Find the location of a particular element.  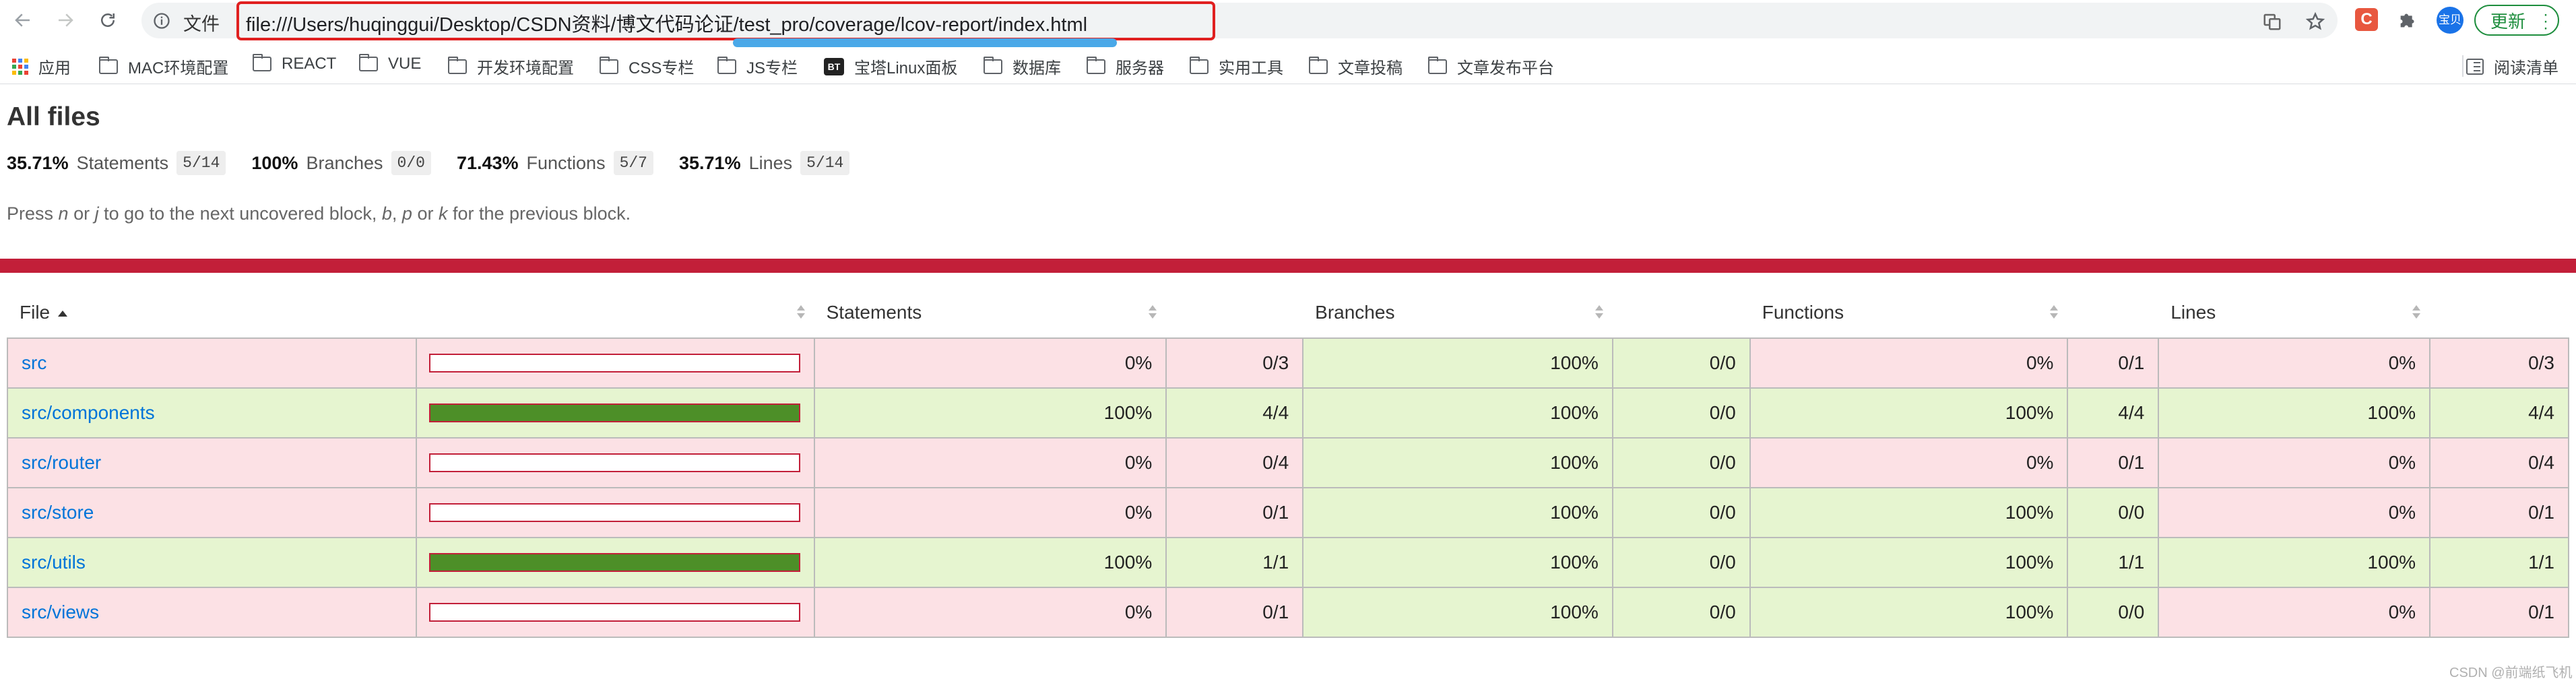

sort-ascending-icon is located at coordinates (63, 314).